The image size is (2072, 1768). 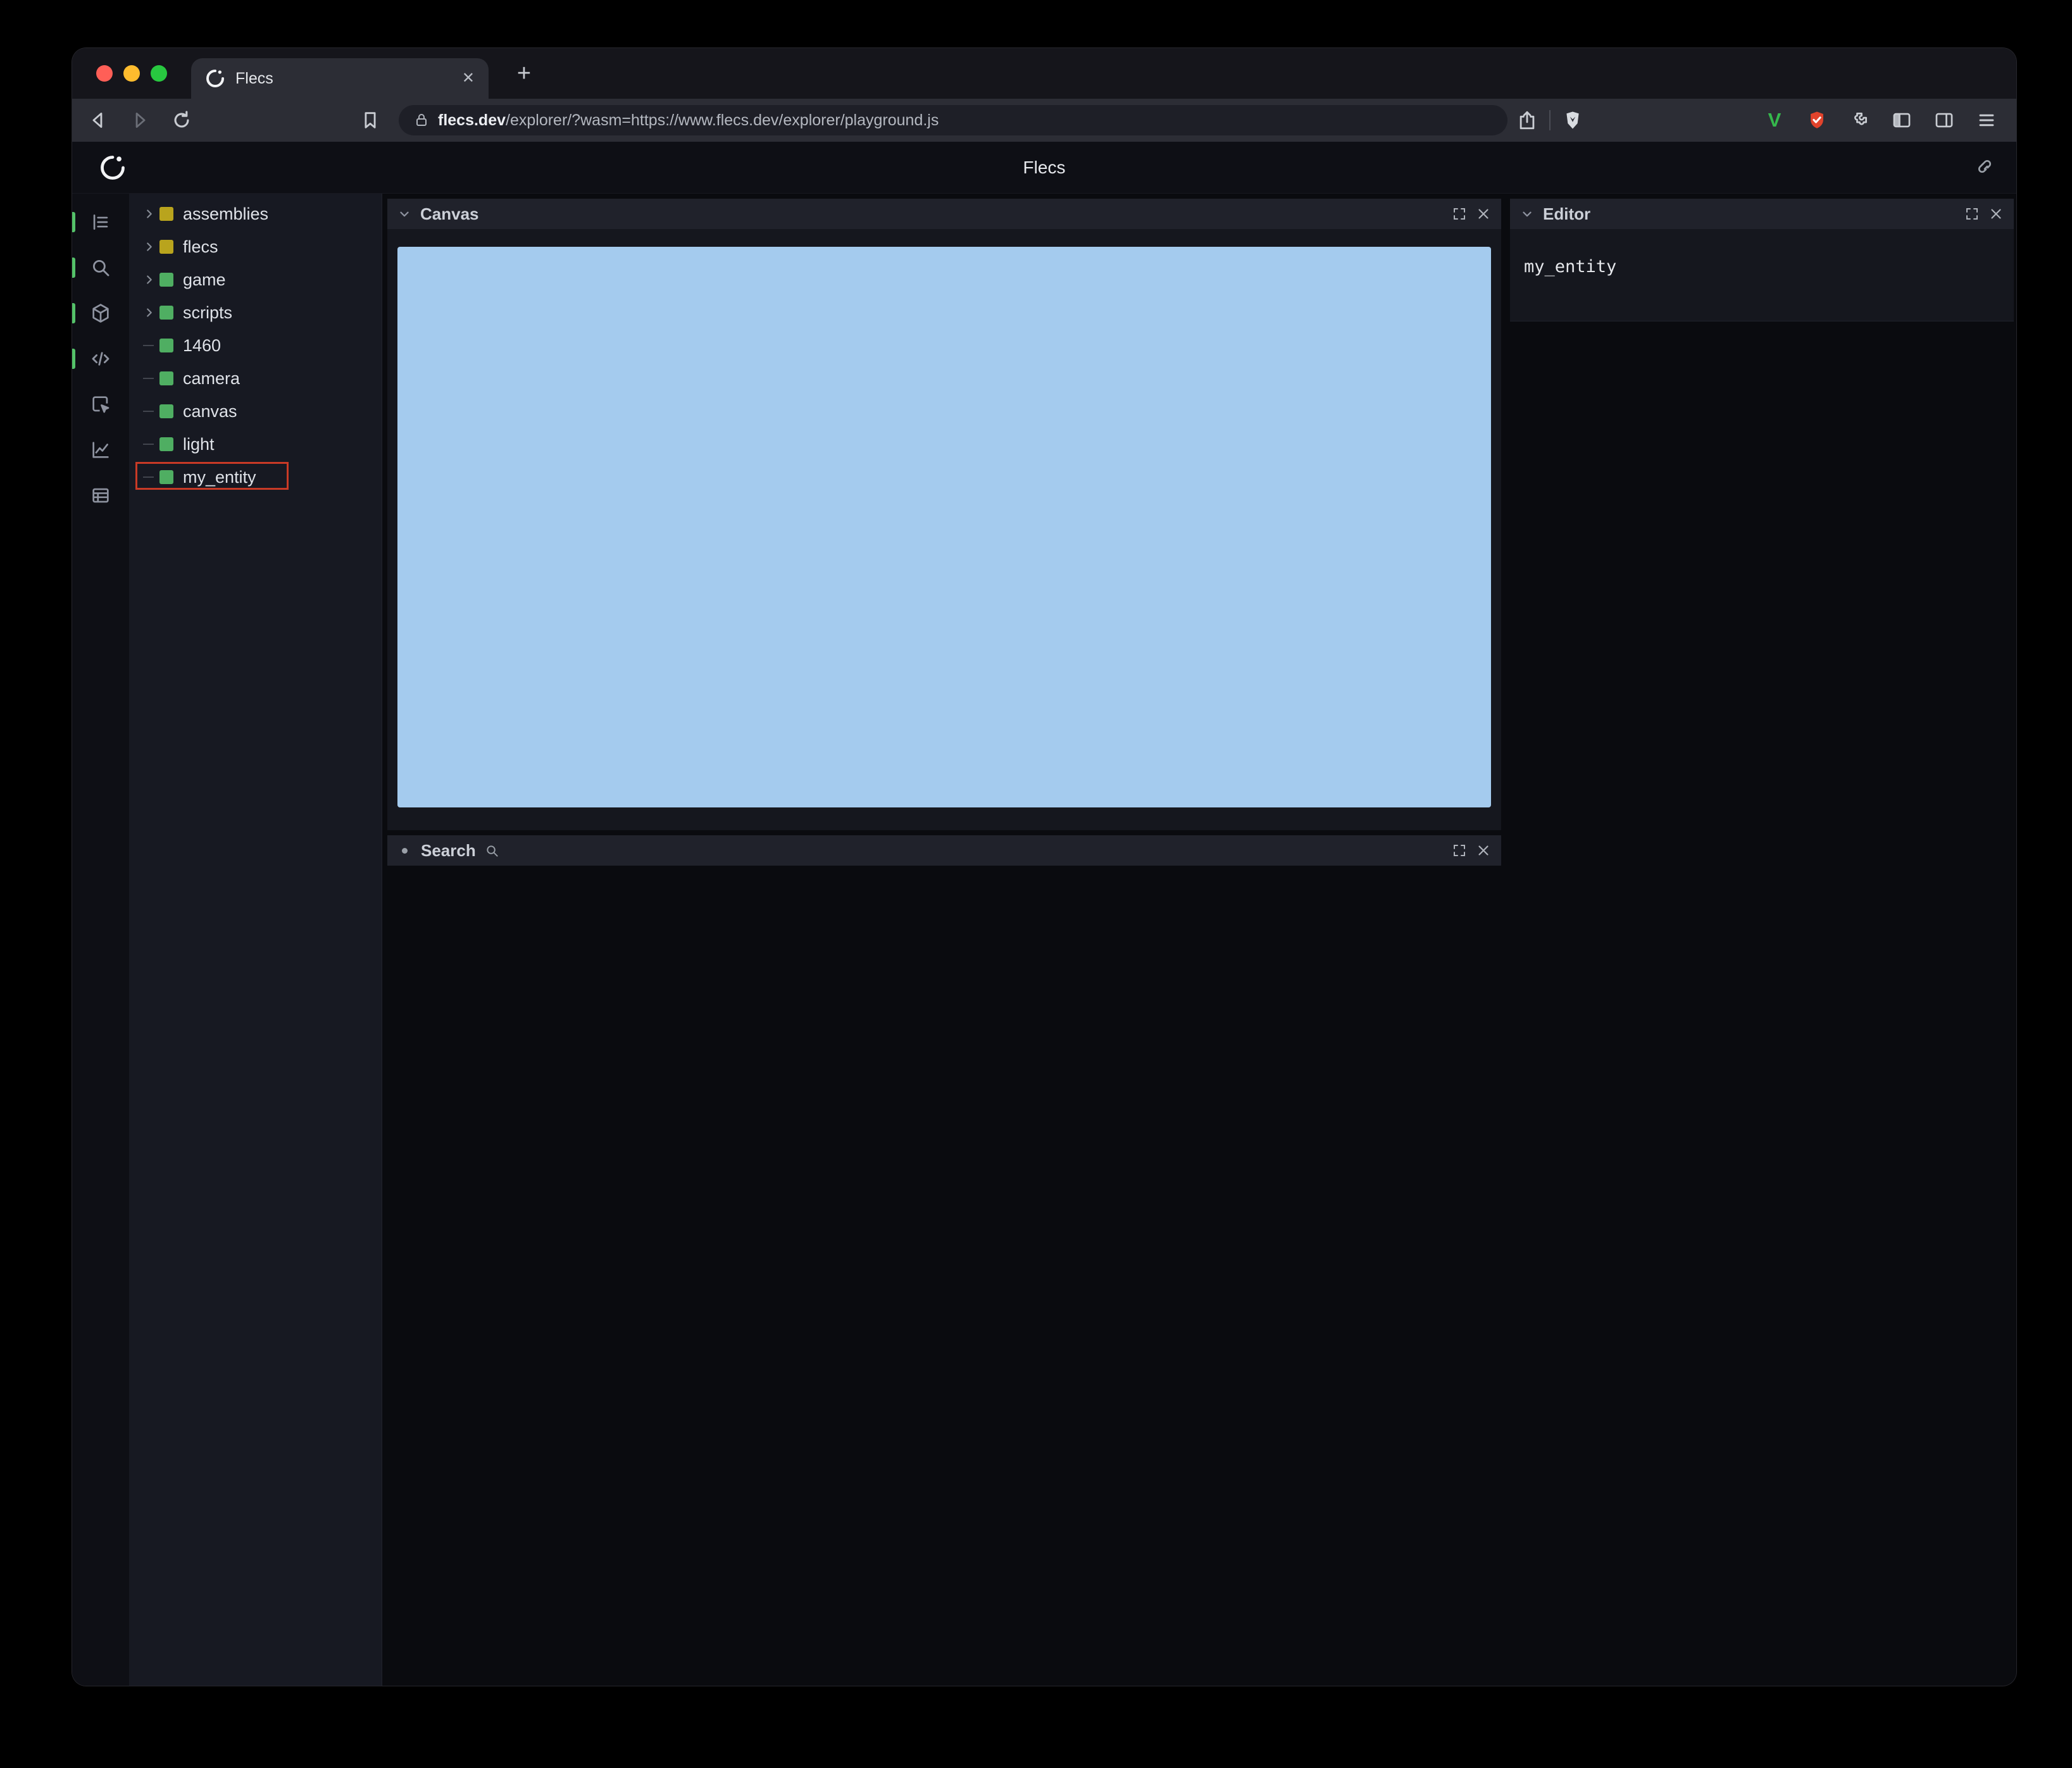 I want to click on v-extension-icon: V, so click(x=1774, y=120).